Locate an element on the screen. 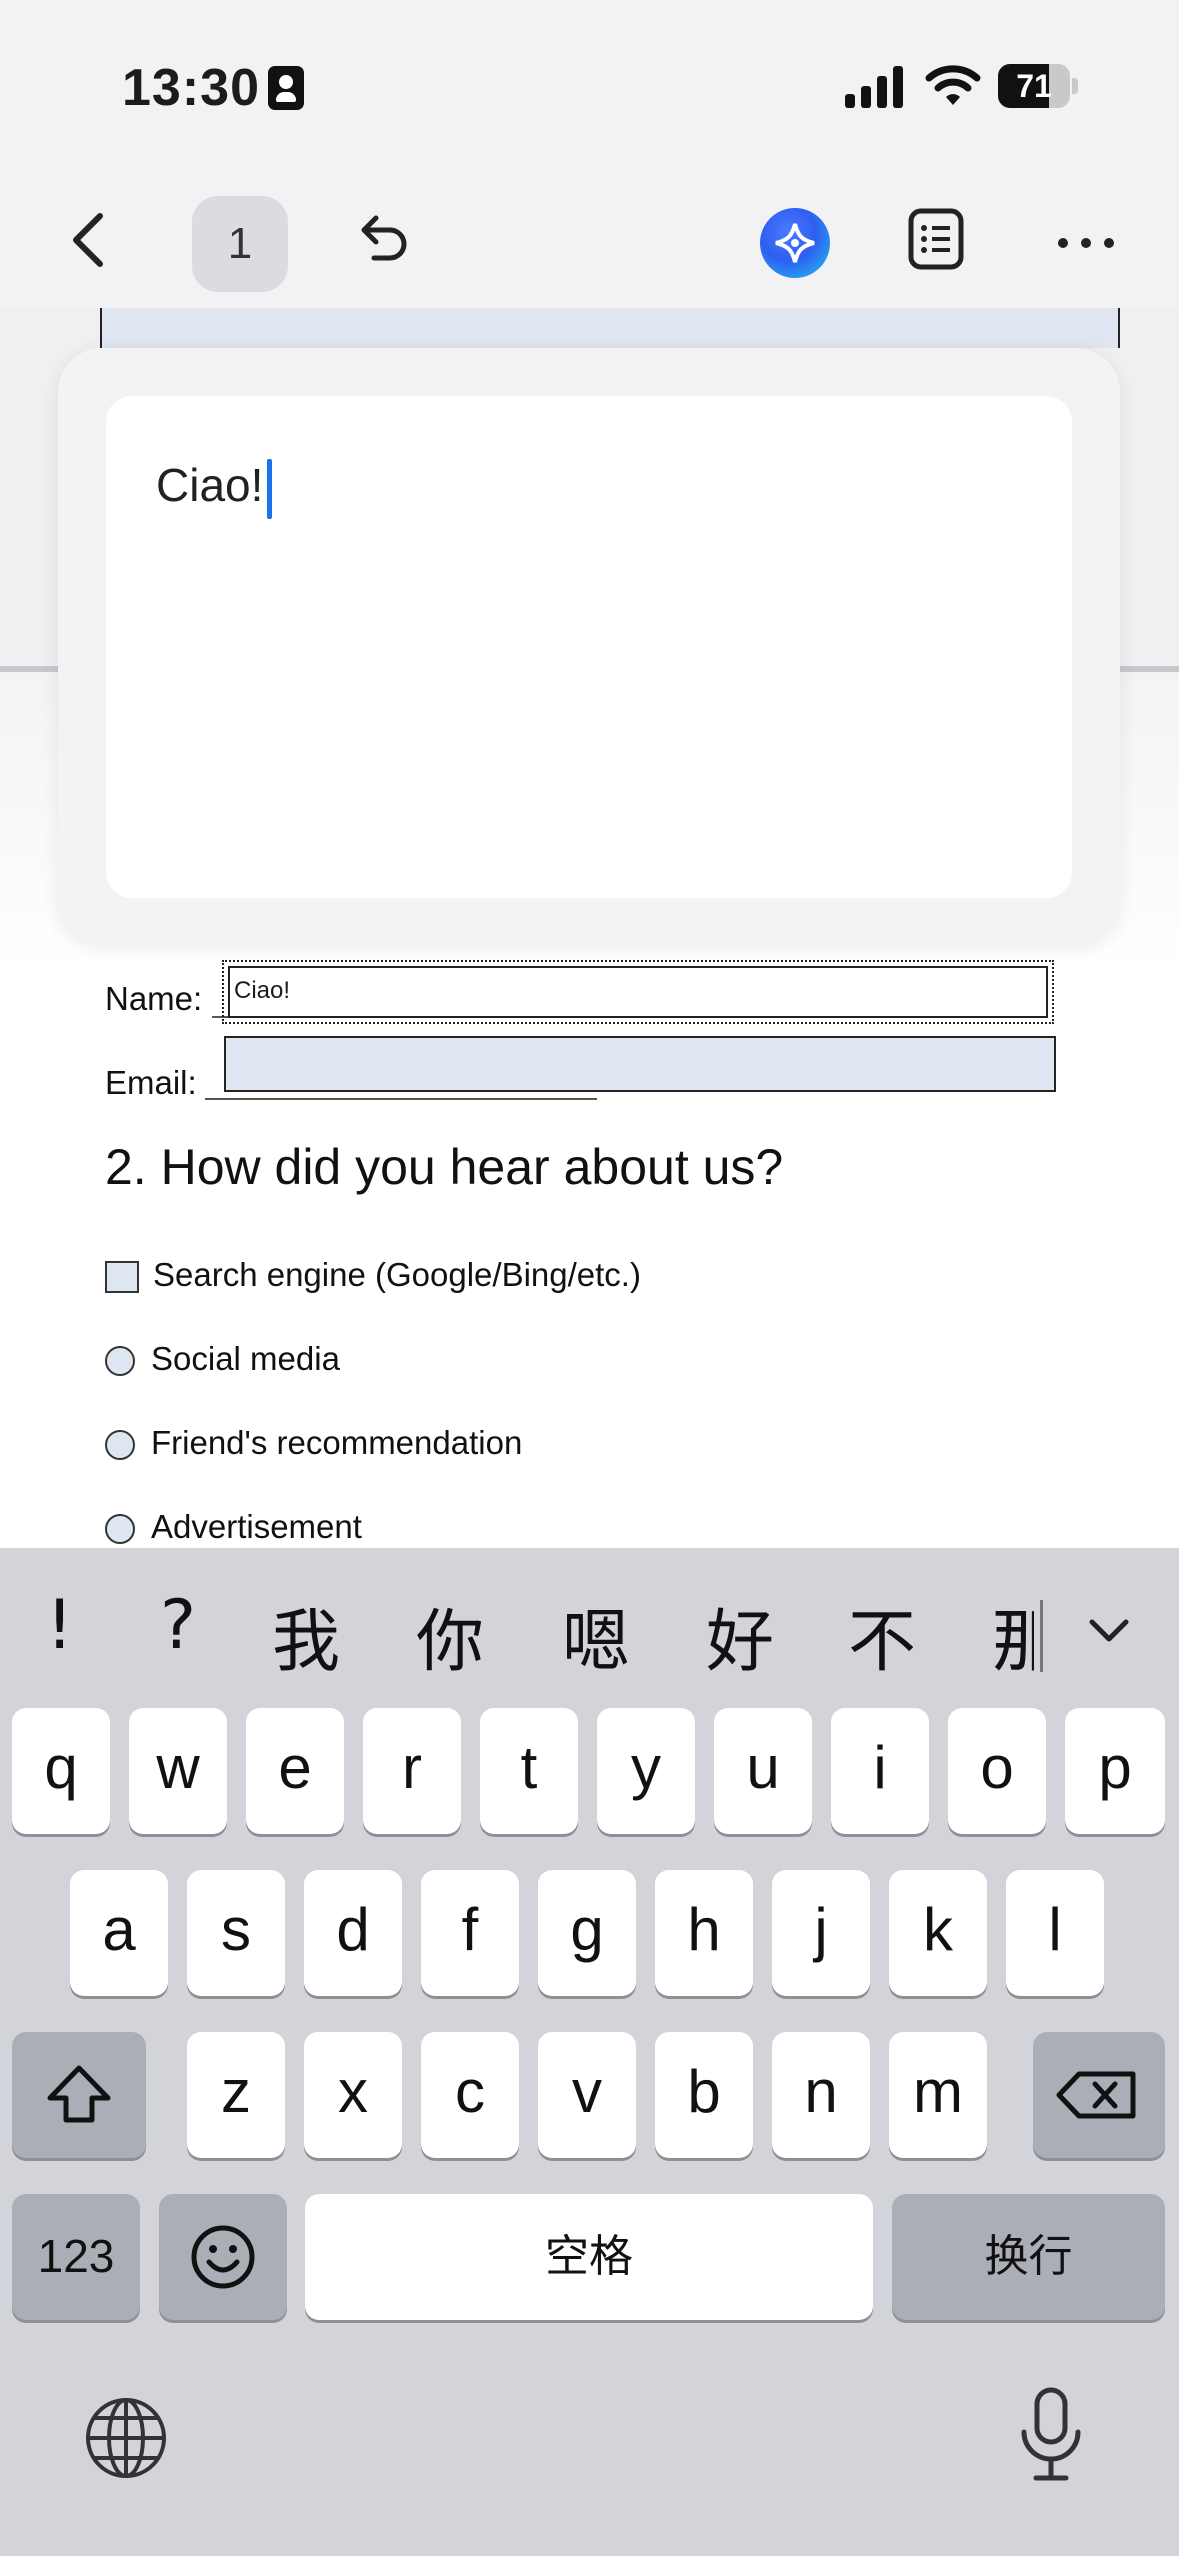 The width and height of the screenshot is (1179, 2556). more-icon is located at coordinates (1086, 243).